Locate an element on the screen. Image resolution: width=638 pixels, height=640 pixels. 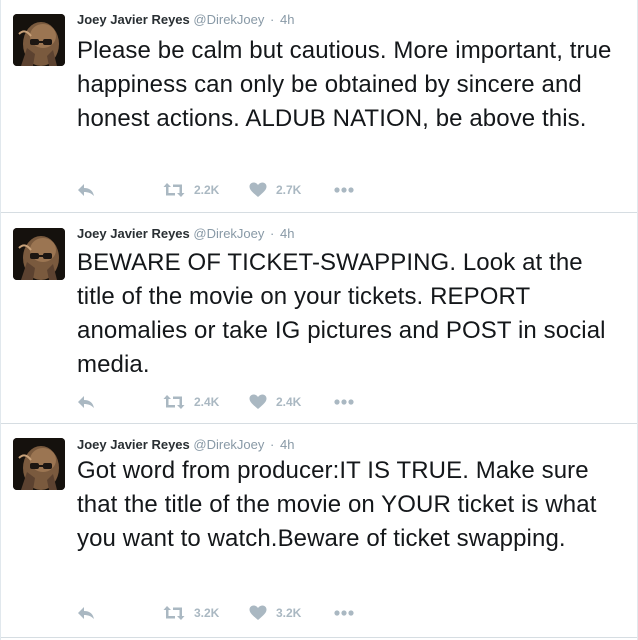
like-button: 2.4K is located at coordinates (275, 402).